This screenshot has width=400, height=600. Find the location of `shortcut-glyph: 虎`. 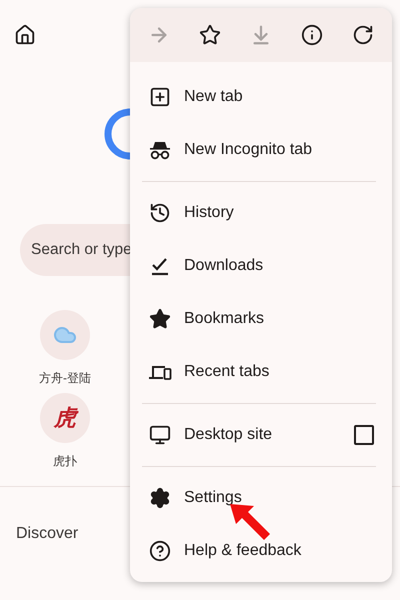

shortcut-glyph: 虎 is located at coordinates (65, 418).